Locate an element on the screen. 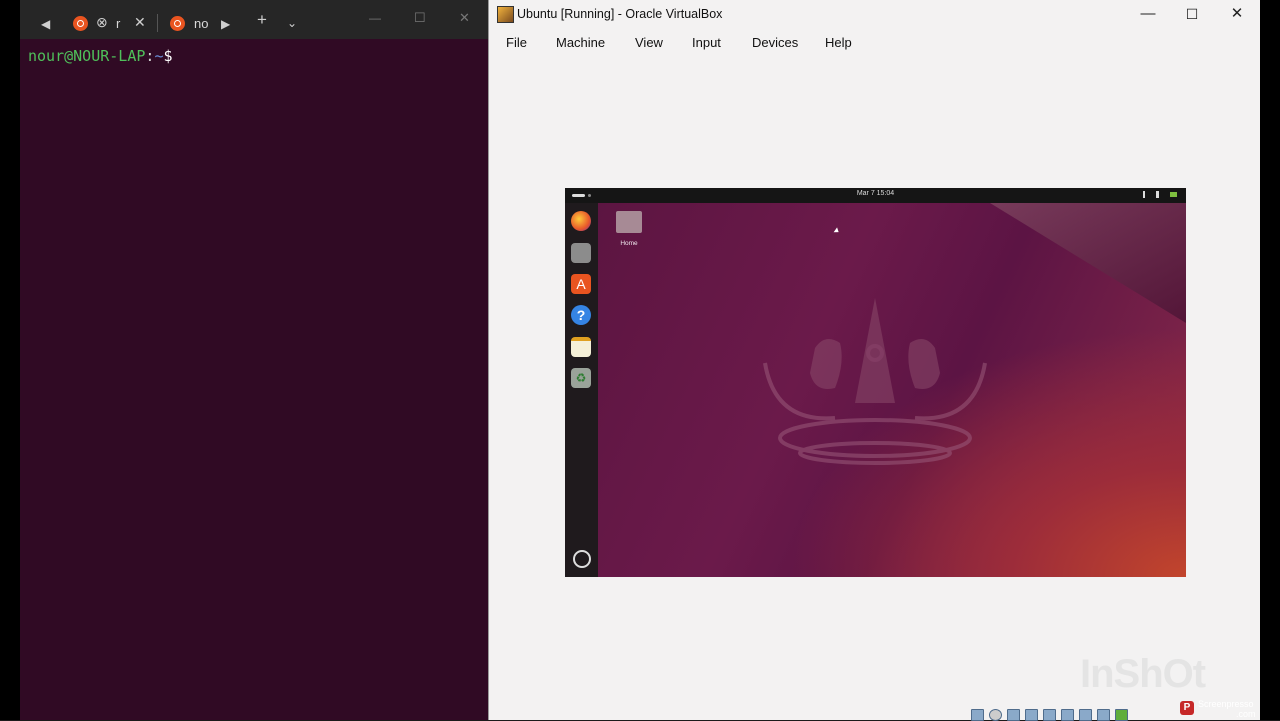 The width and height of the screenshot is (1280, 721). wallpaper-crown-mascot is located at coordinates (875, 381).